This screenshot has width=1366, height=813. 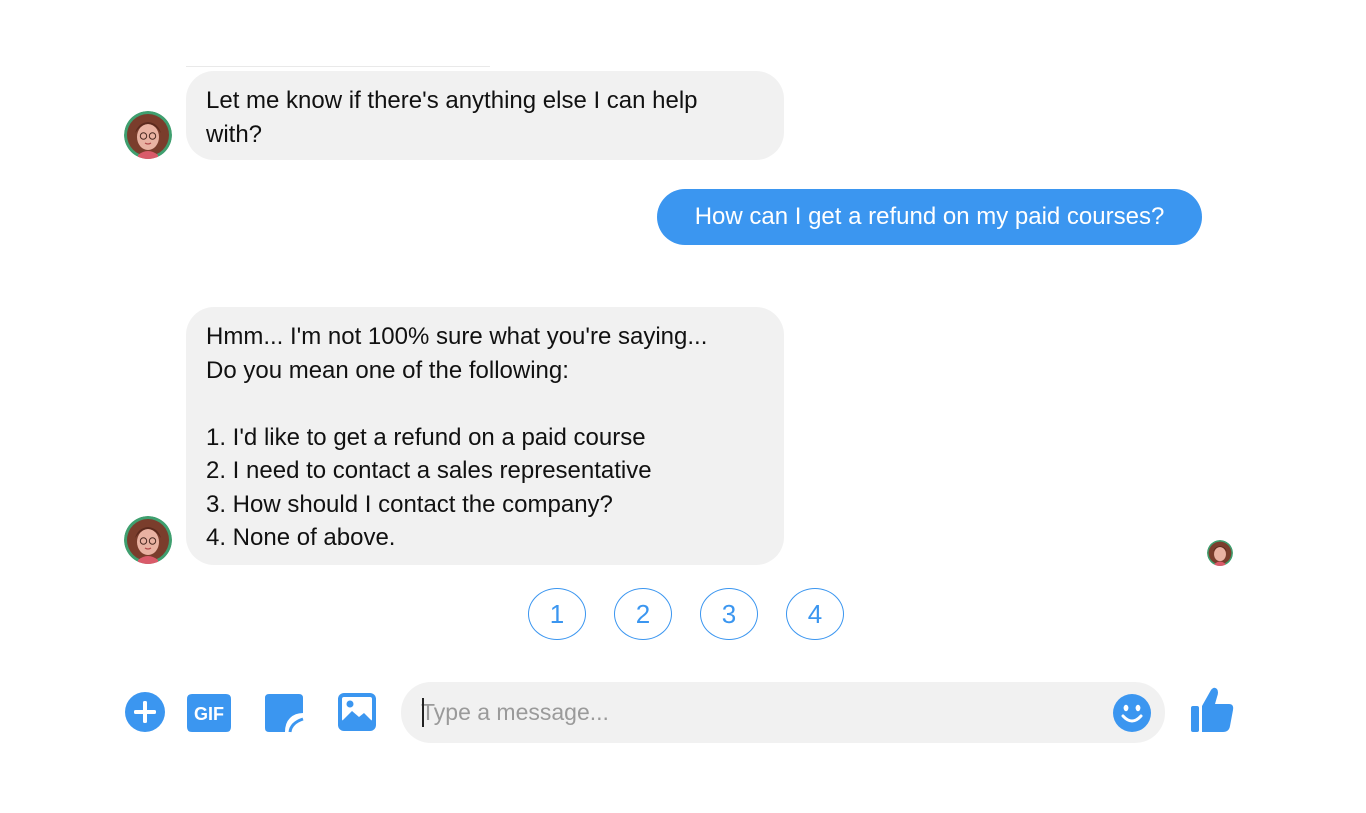 I want to click on sticker-icon, so click(x=284, y=713).